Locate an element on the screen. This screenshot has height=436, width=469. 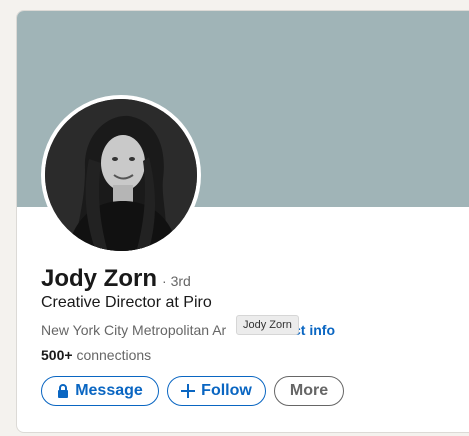
message-button: Message is located at coordinates (100, 391).